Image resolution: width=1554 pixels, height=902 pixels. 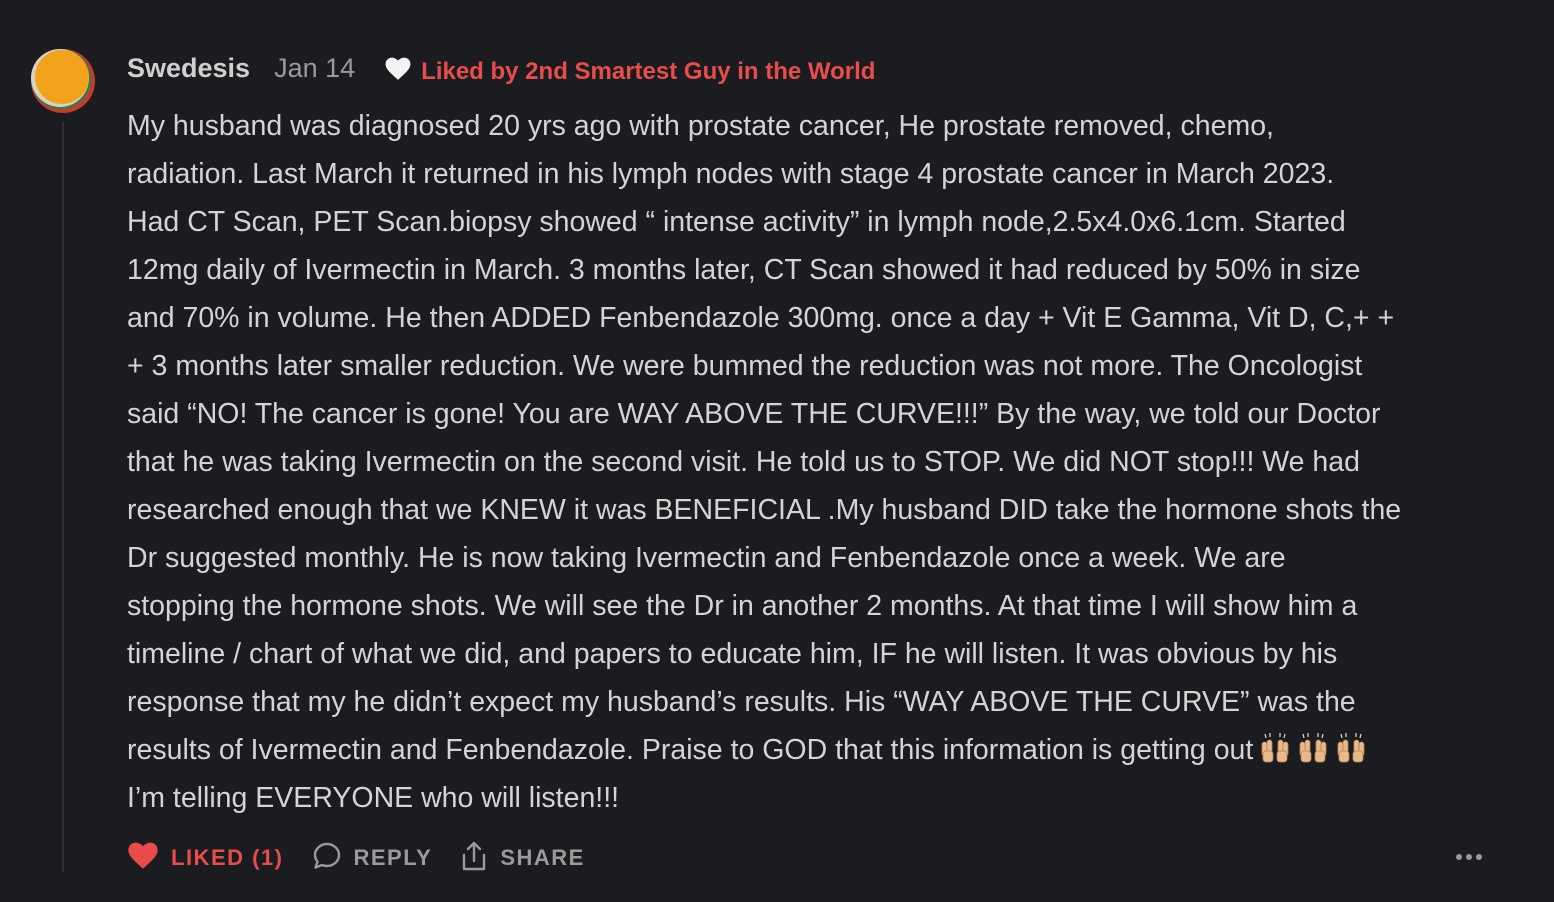 I want to click on more-options-button, so click(x=1469, y=857).